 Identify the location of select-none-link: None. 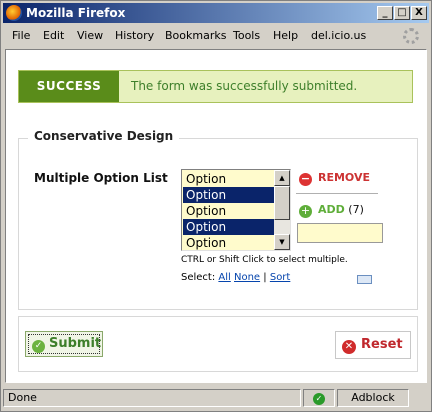
(247, 277).